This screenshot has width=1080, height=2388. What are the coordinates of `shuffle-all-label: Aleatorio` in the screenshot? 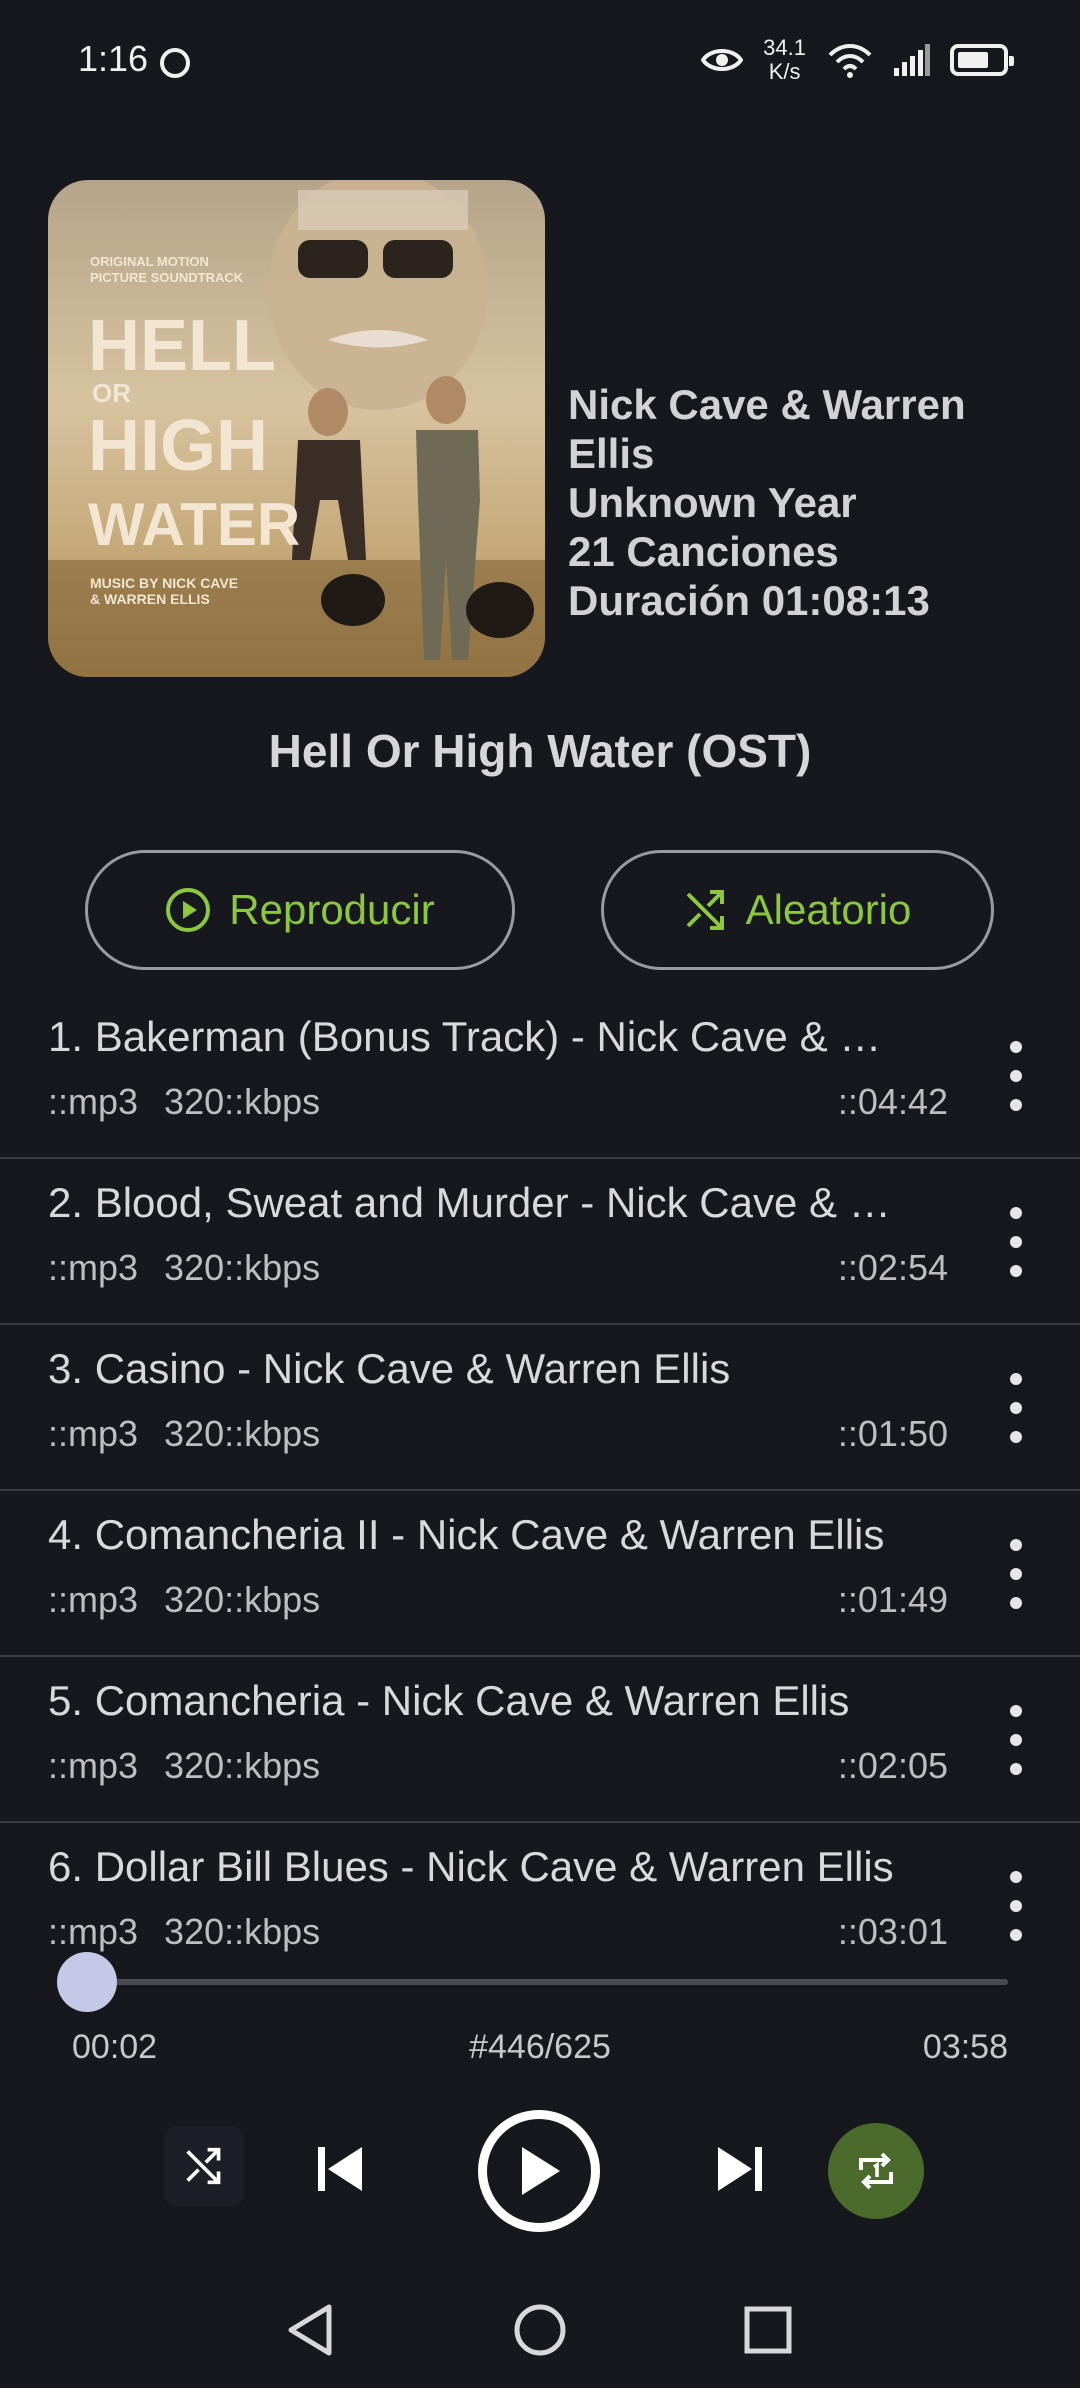 It's located at (828, 909).